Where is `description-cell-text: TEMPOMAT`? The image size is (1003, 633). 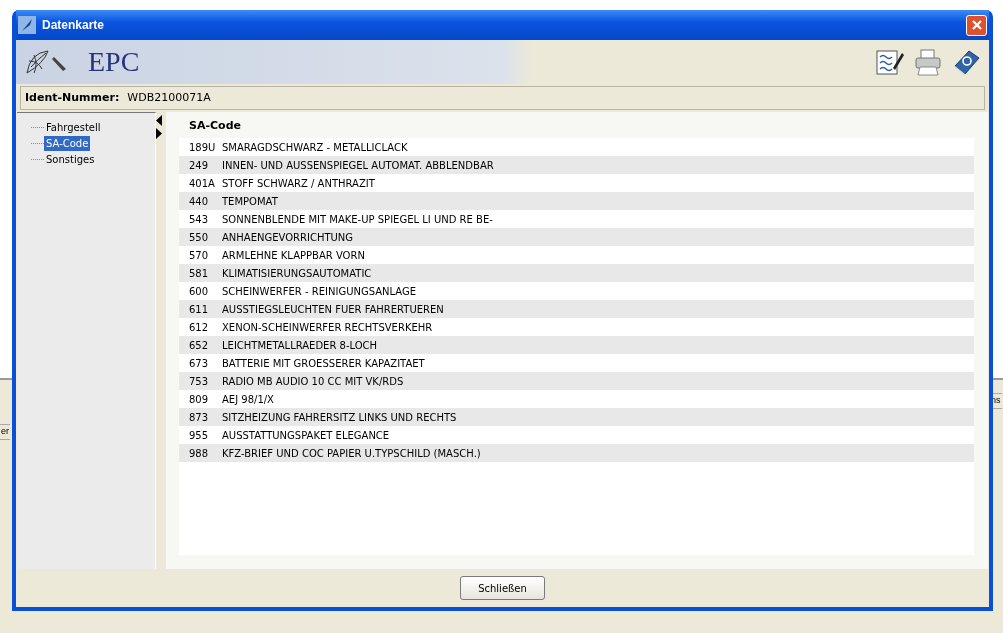
description-cell-text: TEMPOMAT is located at coordinates (250, 201).